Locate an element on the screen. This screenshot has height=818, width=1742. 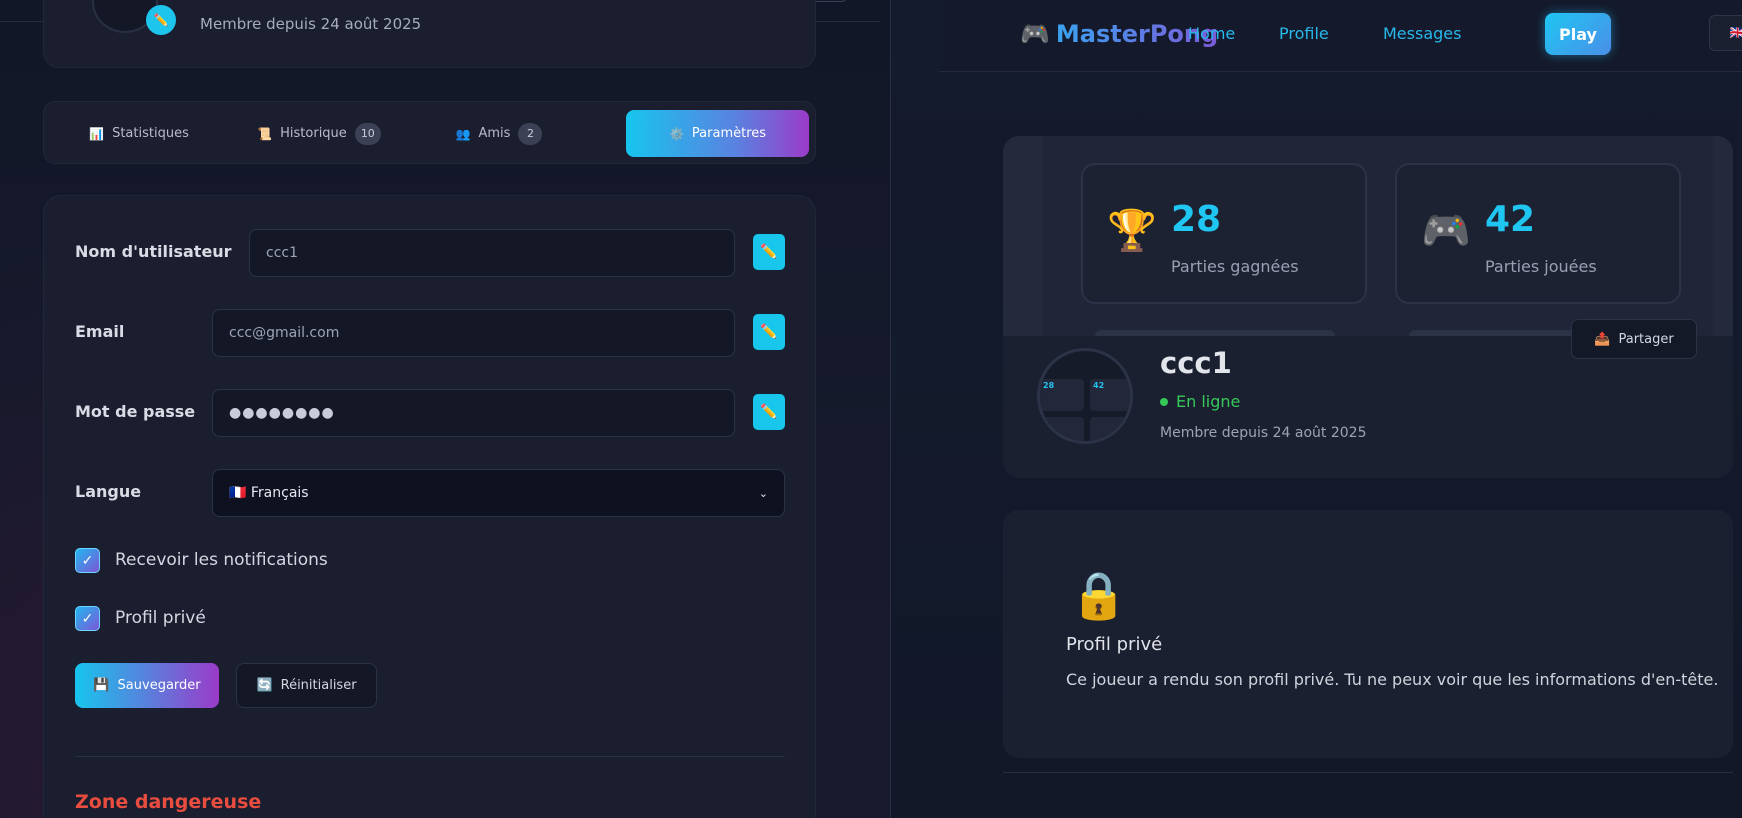
edit-email-button: ✏️ is located at coordinates (769, 332).